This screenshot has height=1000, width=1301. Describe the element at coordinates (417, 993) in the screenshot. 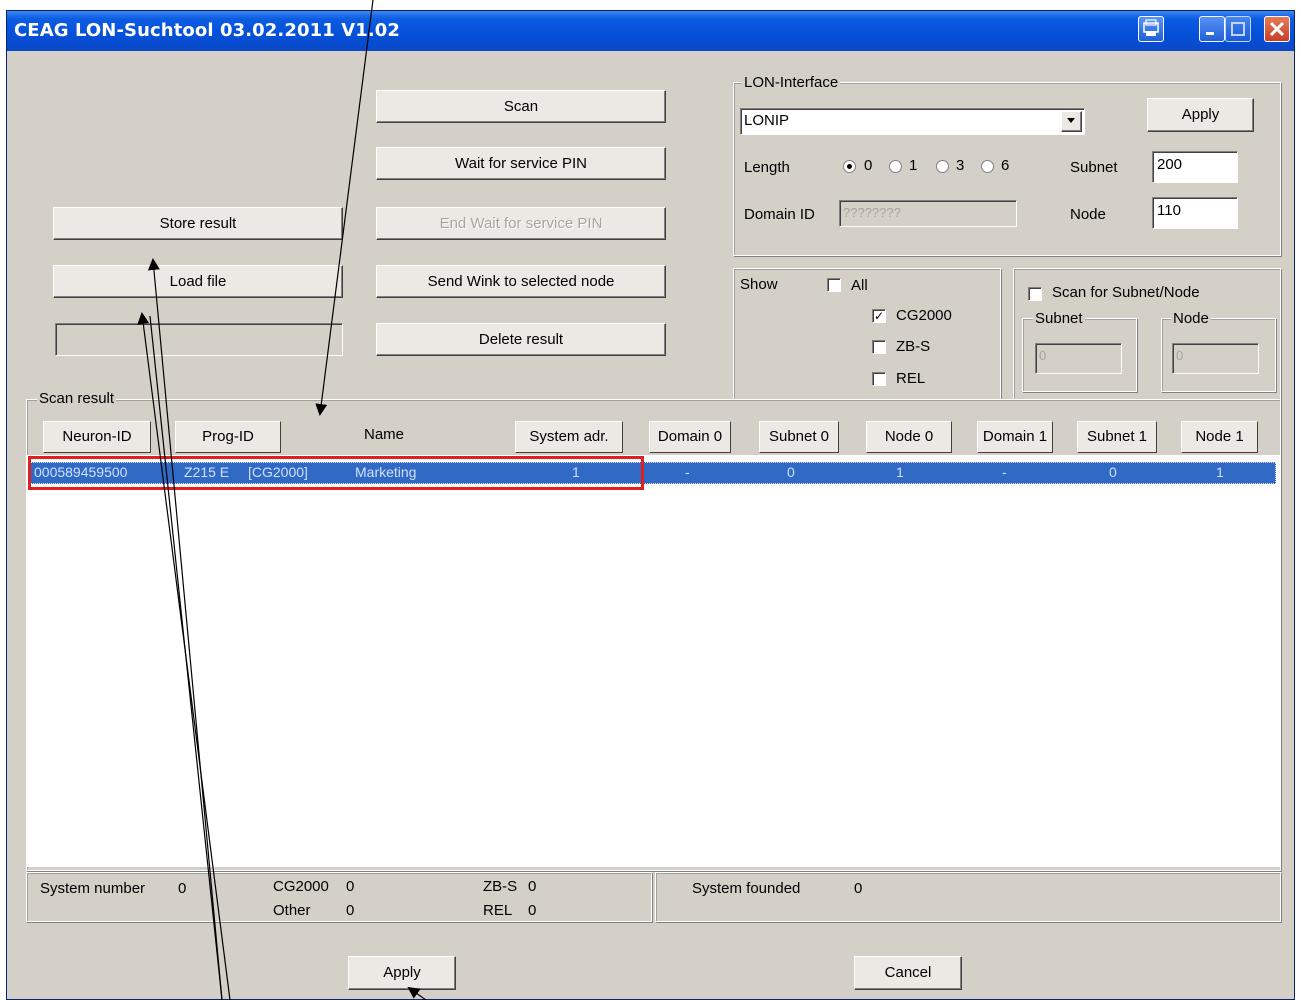

I see `arrow-to-apply` at that location.